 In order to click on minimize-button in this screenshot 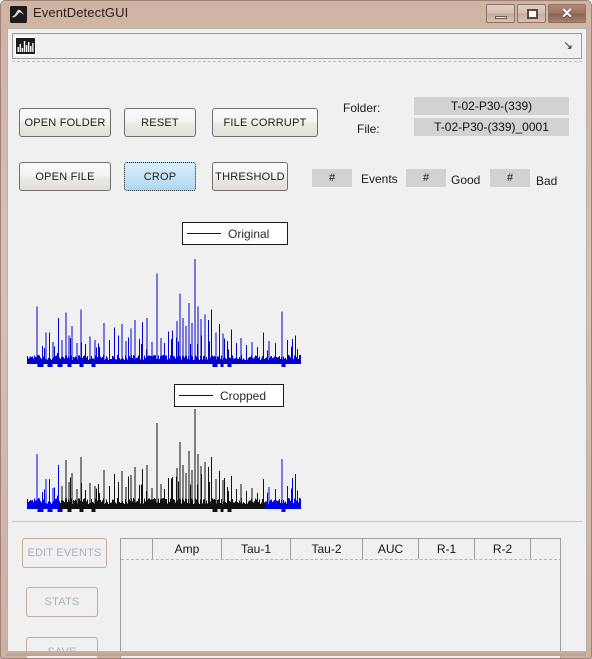, I will do `click(500, 13)`.